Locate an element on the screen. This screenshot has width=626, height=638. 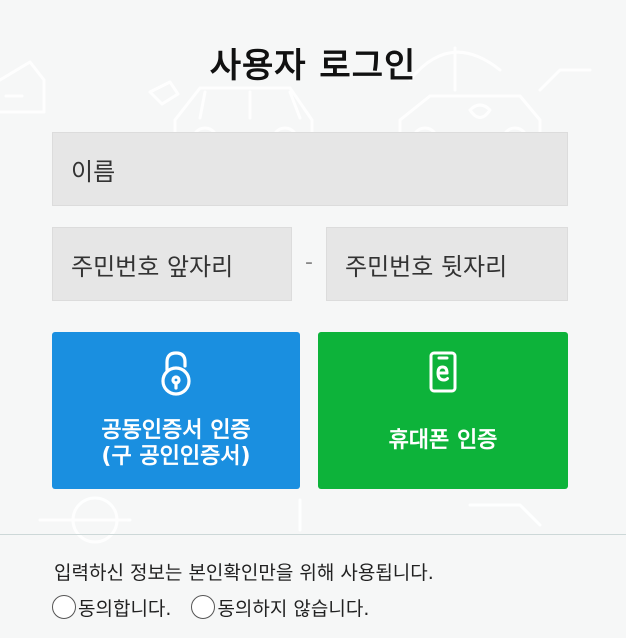
agree-radio is located at coordinates (64, 607).